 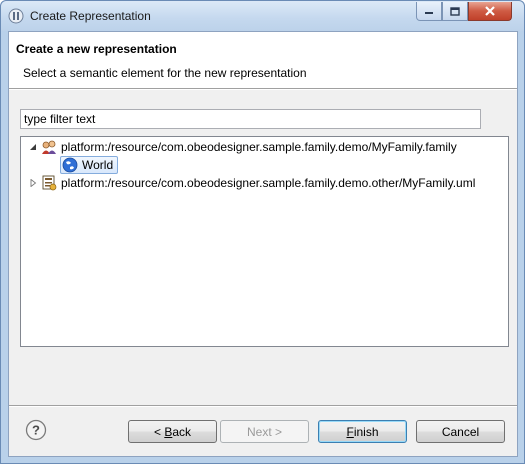 I want to click on tree-item: World, so click(x=89, y=165).